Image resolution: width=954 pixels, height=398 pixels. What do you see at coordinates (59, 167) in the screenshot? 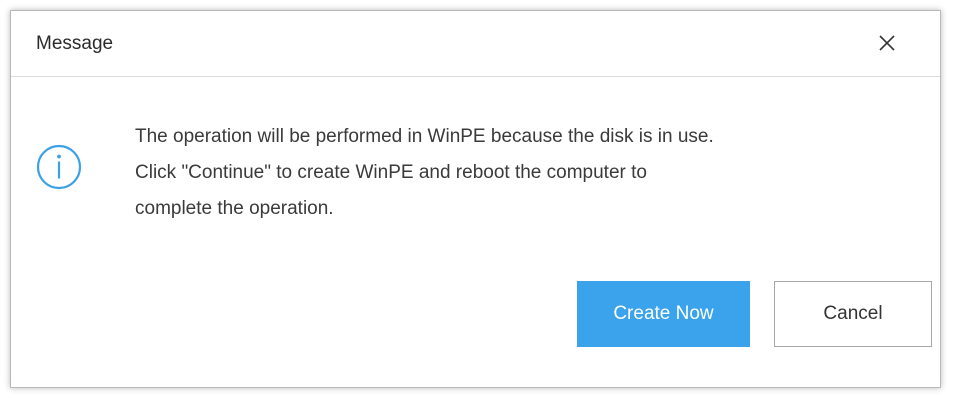
I see `info-icon` at bounding box center [59, 167].